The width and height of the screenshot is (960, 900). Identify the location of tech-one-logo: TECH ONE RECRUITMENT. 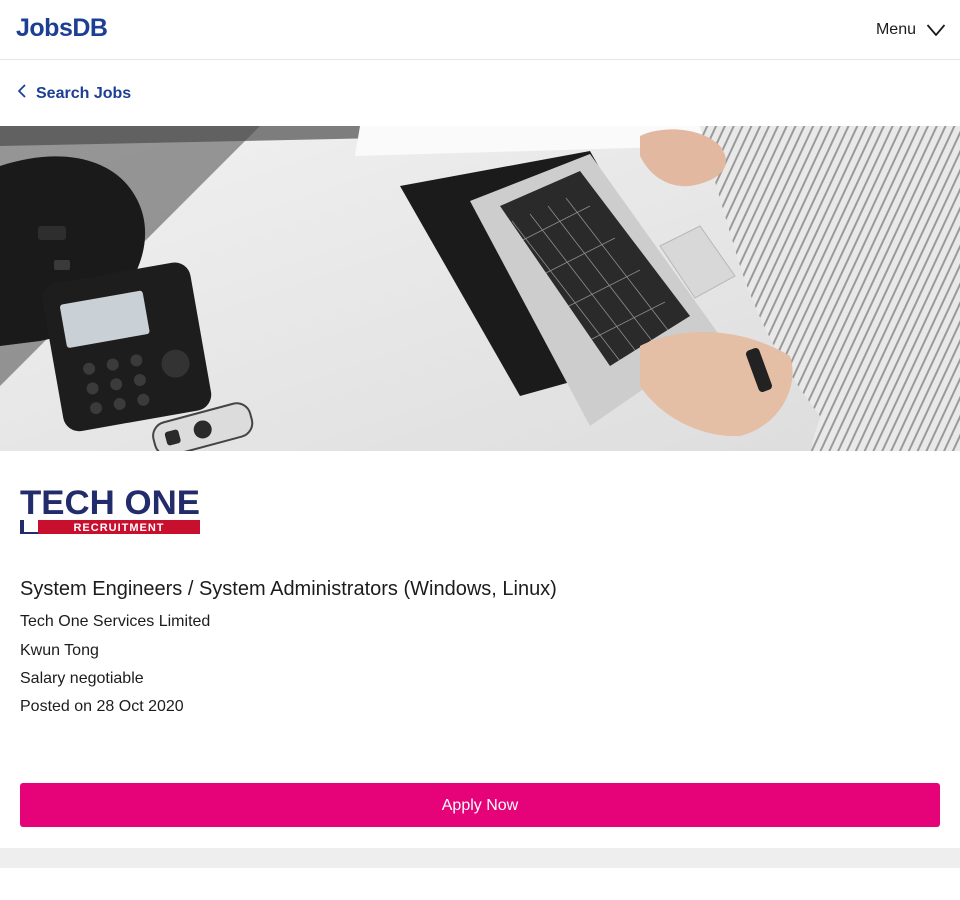
(110, 509).